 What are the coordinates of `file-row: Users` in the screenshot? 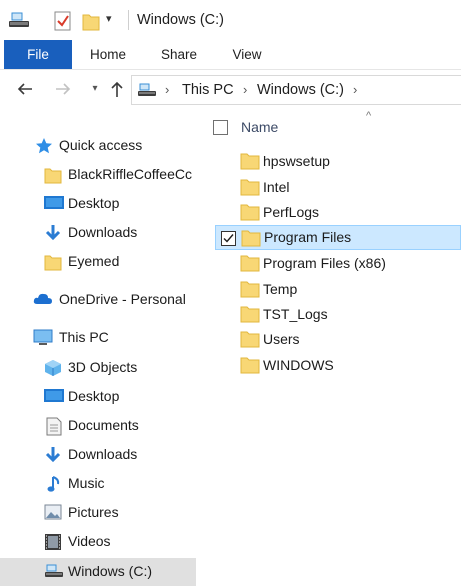 It's located at (338, 339).